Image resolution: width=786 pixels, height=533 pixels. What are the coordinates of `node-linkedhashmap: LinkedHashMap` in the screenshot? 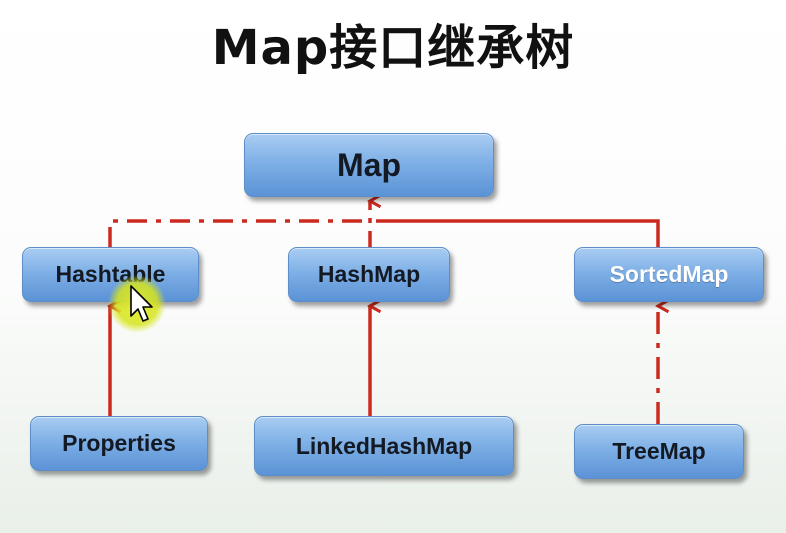 It's located at (384, 446).